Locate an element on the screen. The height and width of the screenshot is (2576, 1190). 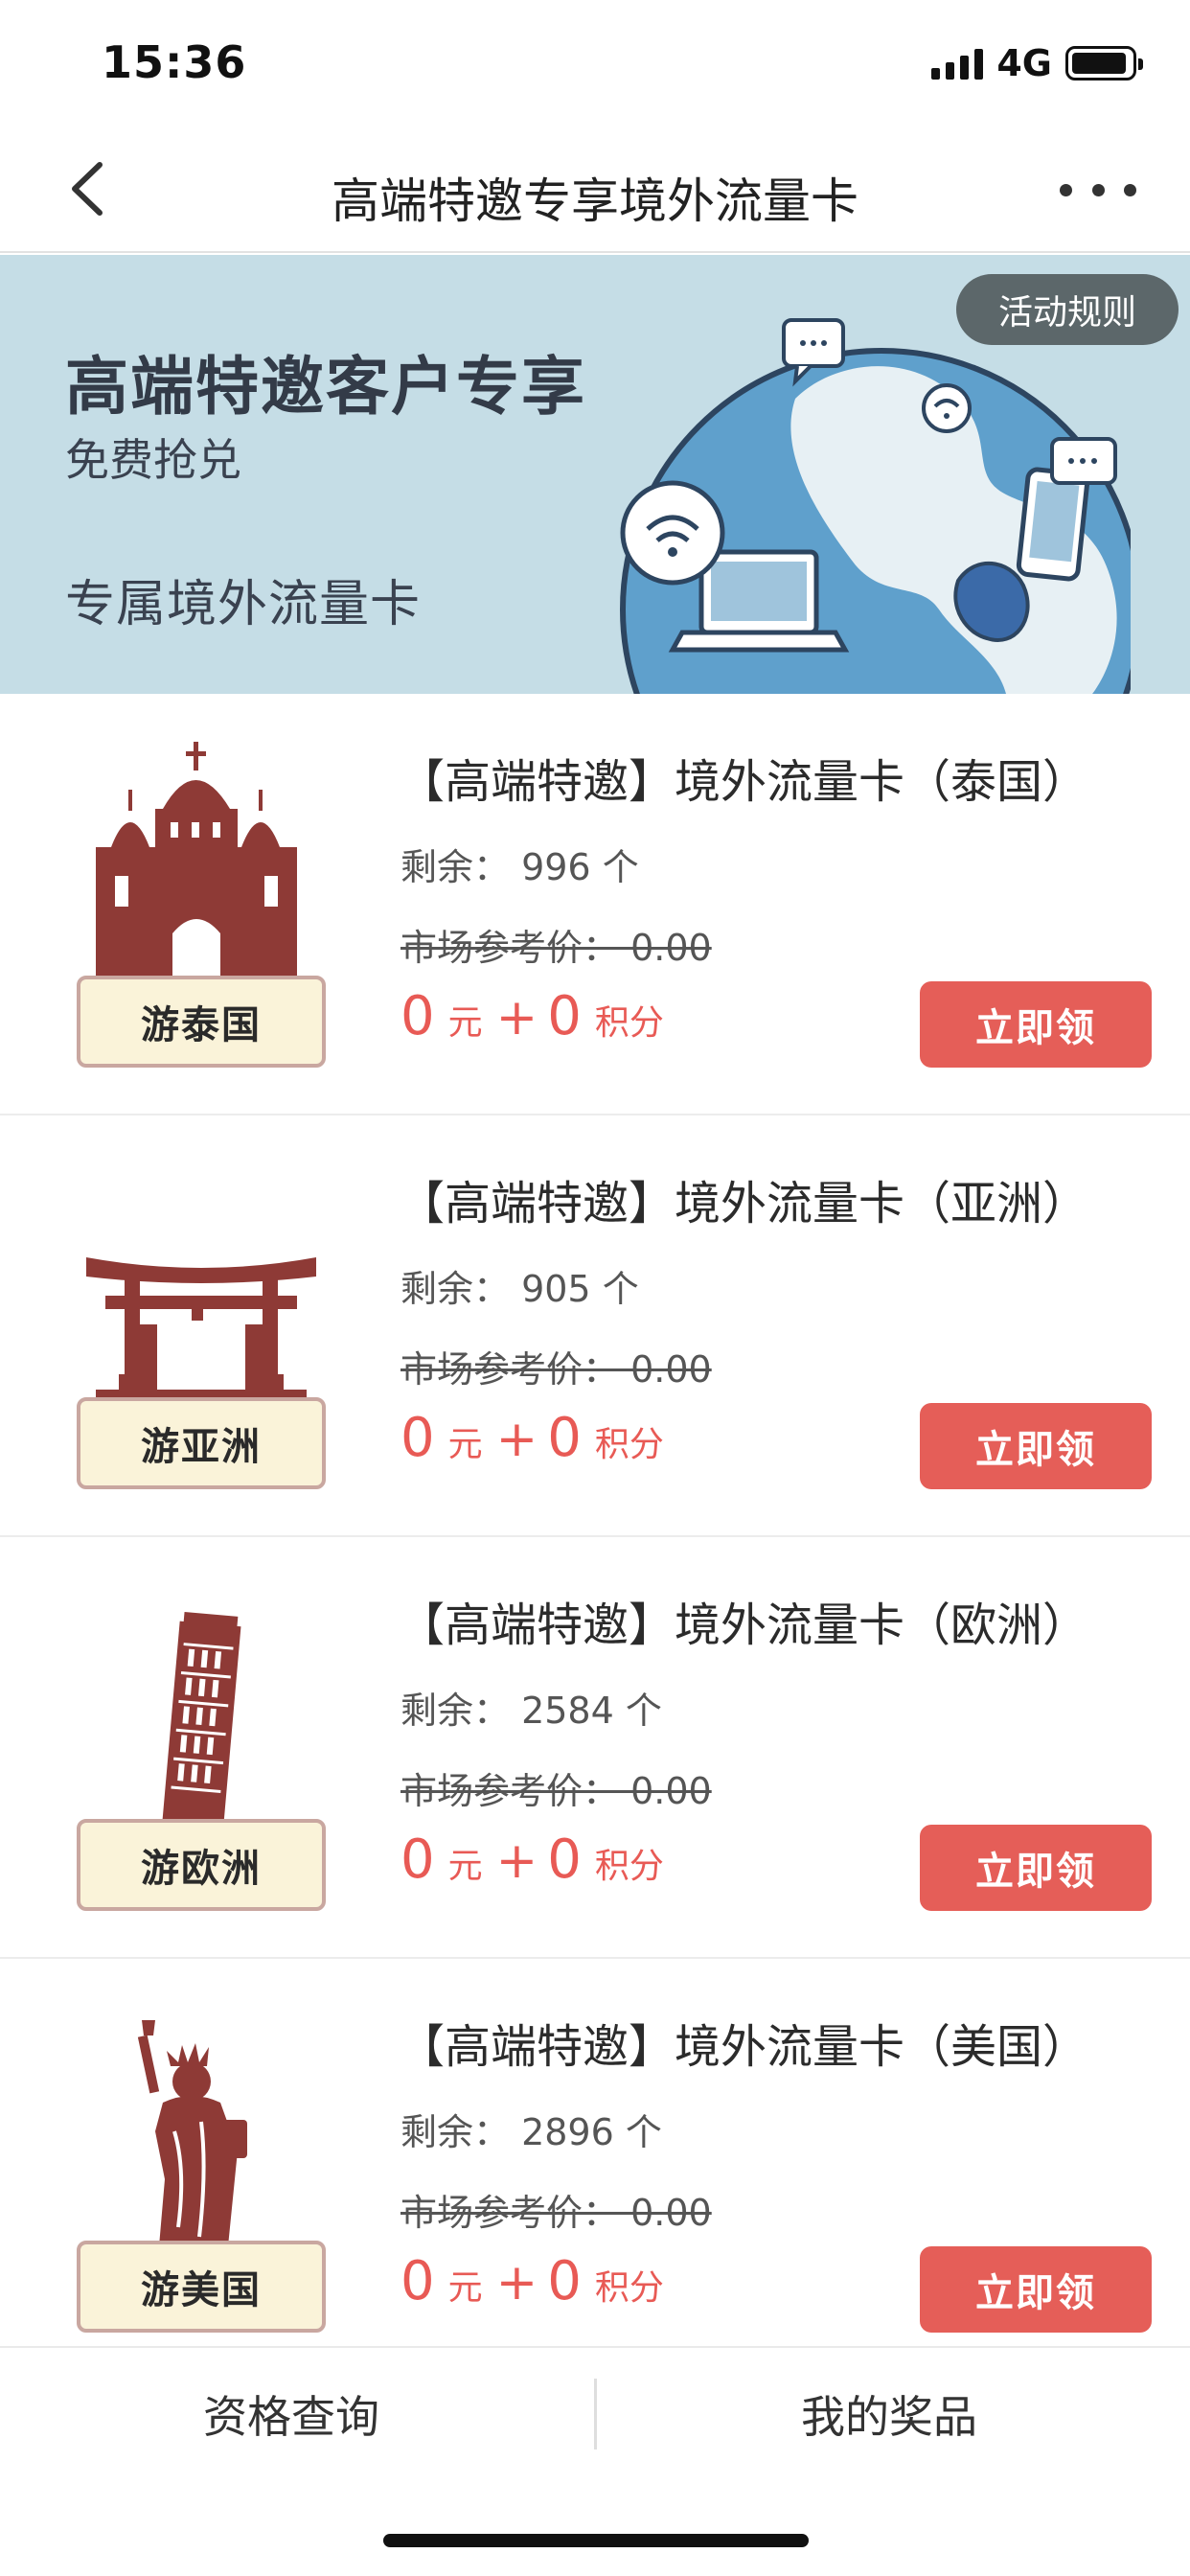
product-icon-wrapper: 游美国 is located at coordinates (201, 2170).